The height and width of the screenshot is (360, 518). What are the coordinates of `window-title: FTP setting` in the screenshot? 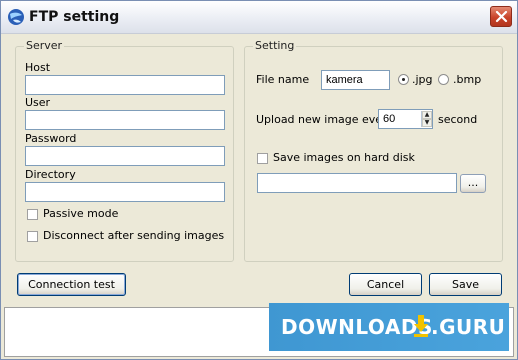 It's located at (74, 17).